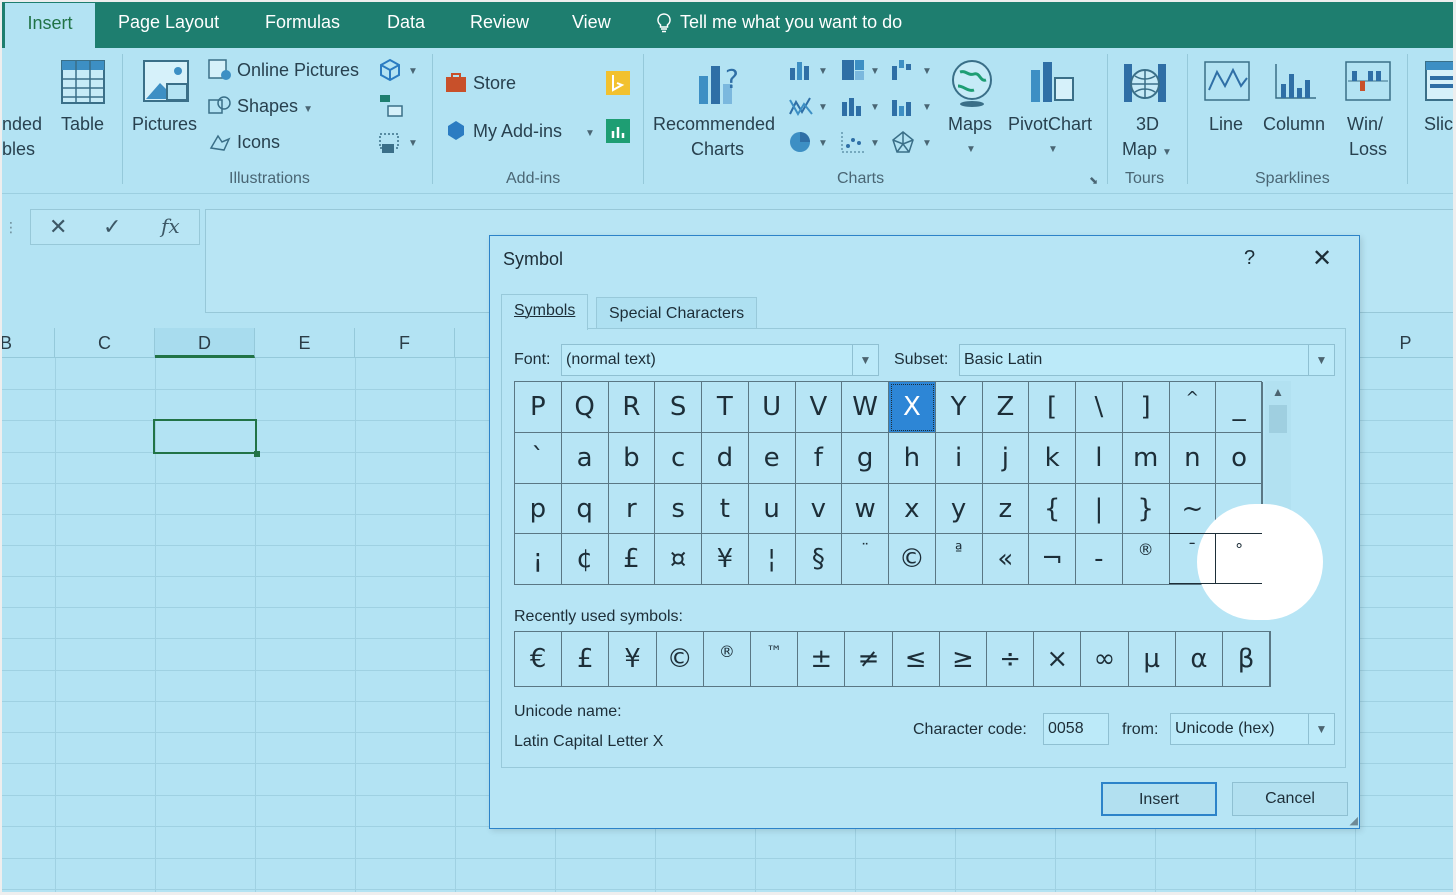  Describe the element at coordinates (725, 458) in the screenshot. I see `symbol-cell: d` at that location.